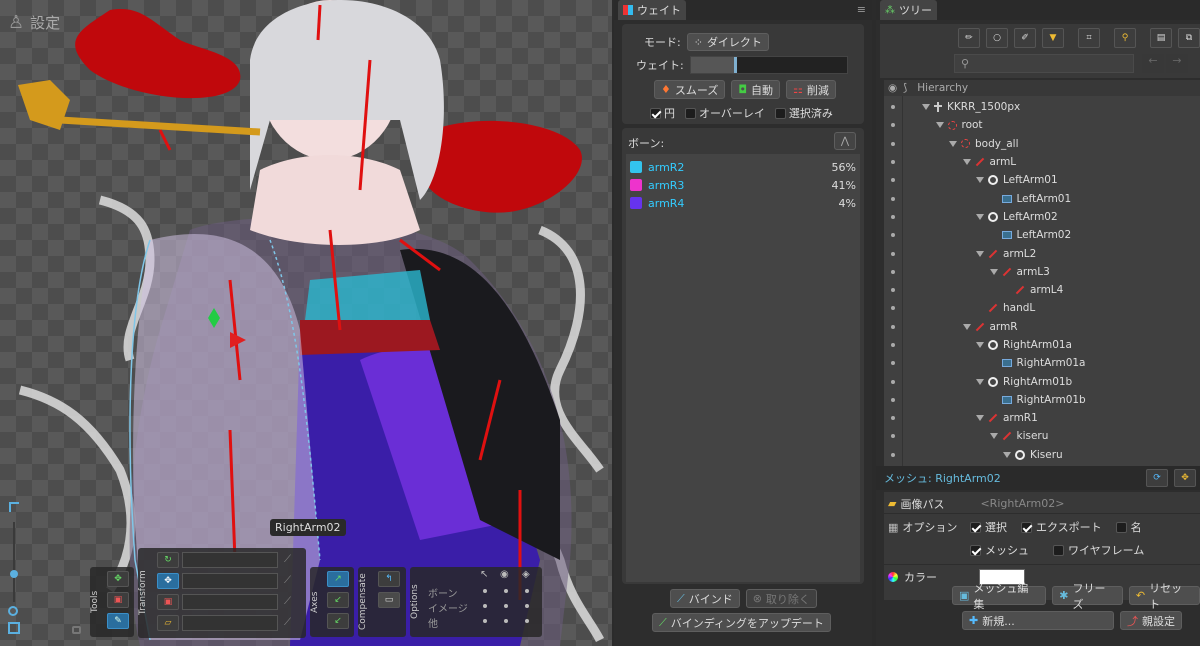 This screenshot has height=646, width=1200. I want to click on remove-button: ⊗ 取り除く, so click(781, 598).